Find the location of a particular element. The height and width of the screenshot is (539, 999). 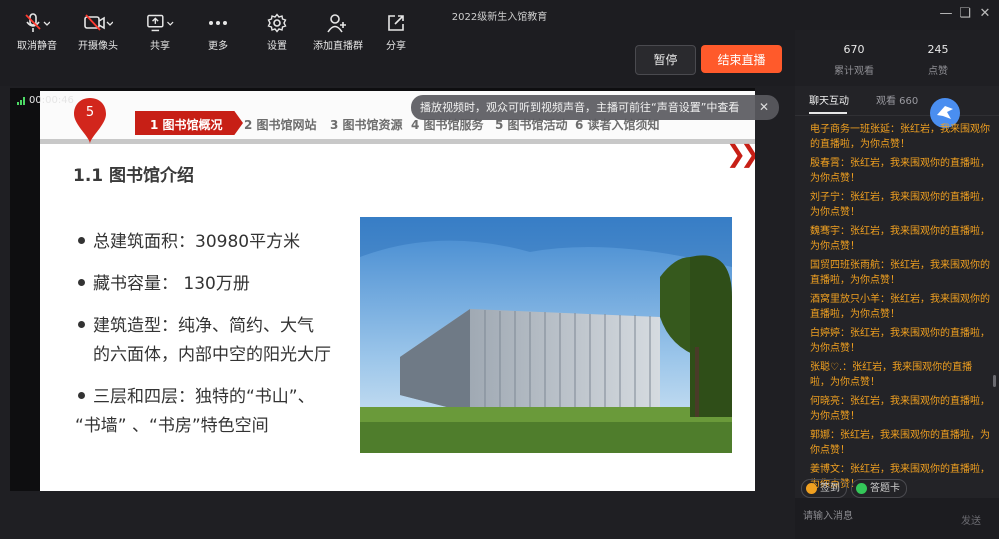

end-live-button: 结束直播 is located at coordinates (741, 59).